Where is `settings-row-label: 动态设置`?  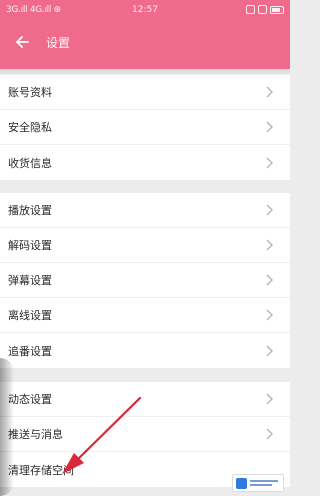
settings-row-label: 动态设置 is located at coordinates (30, 399).